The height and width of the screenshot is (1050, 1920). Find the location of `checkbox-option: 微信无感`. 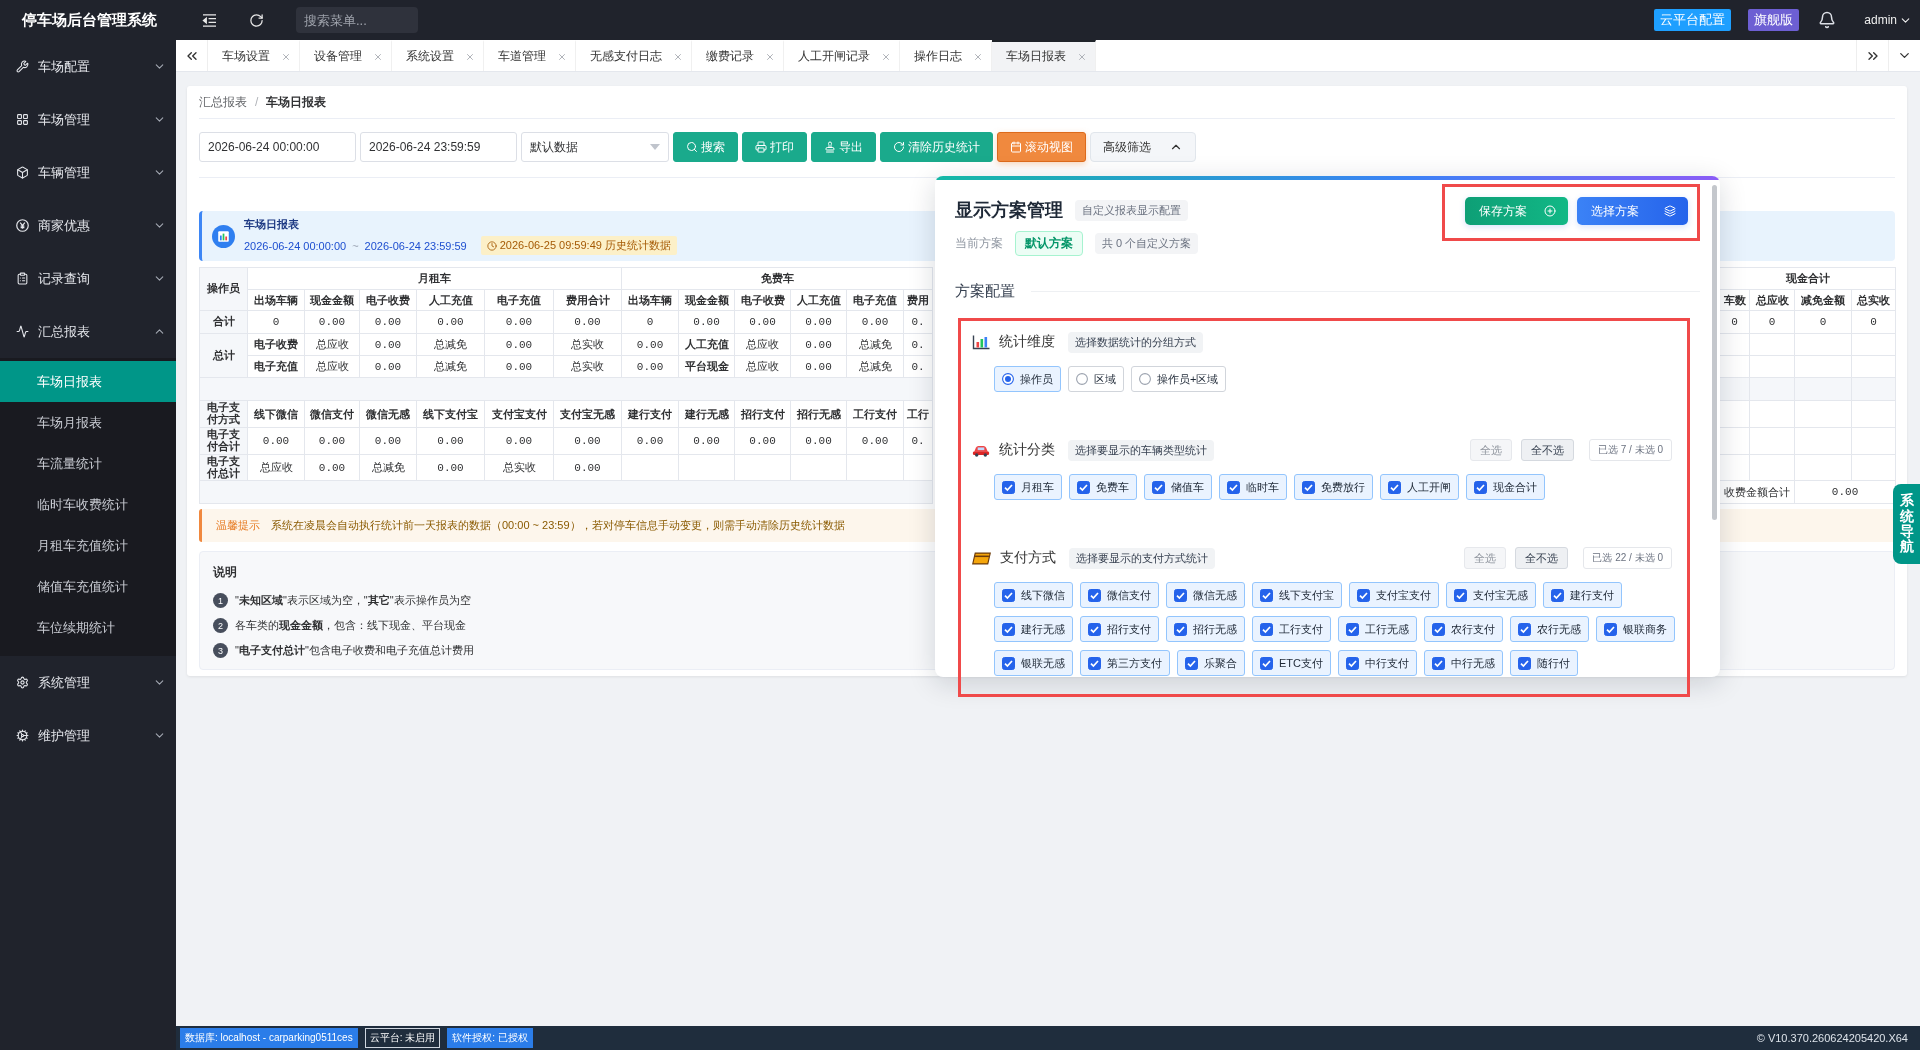

checkbox-option: 微信无感 is located at coordinates (1205, 595).